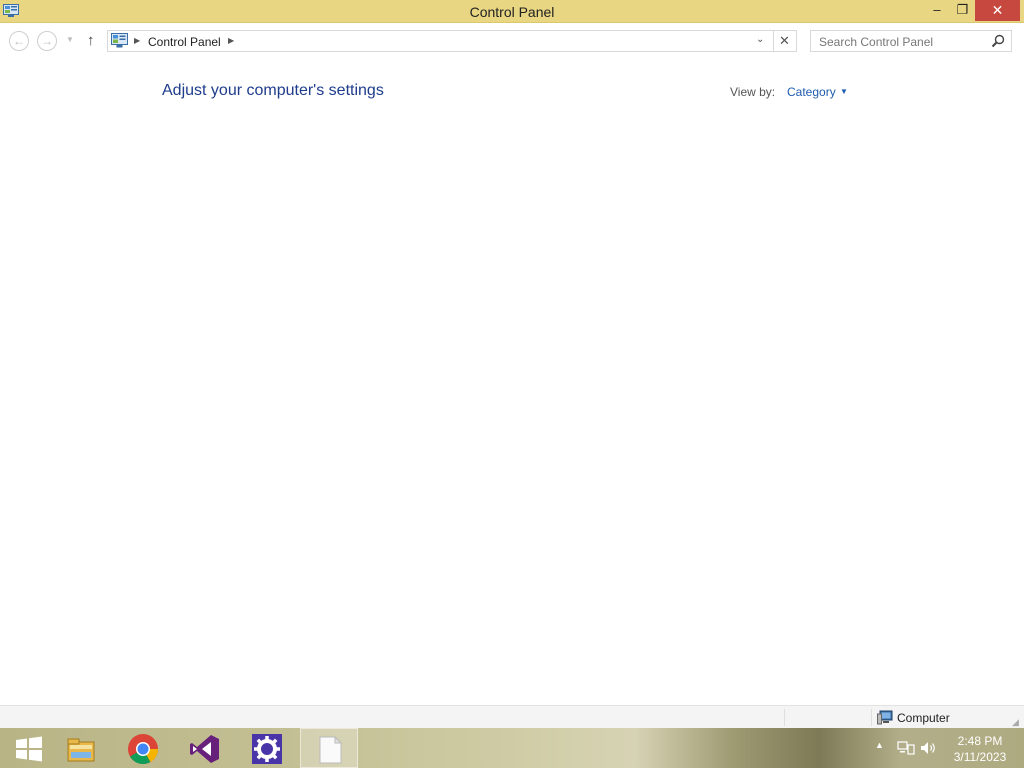 Image resolution: width=1024 pixels, height=780 pixels. What do you see at coordinates (512, 748) in the screenshot?
I see `taskbar: ▲ 2:48 PM 3/11/2023` at bounding box center [512, 748].